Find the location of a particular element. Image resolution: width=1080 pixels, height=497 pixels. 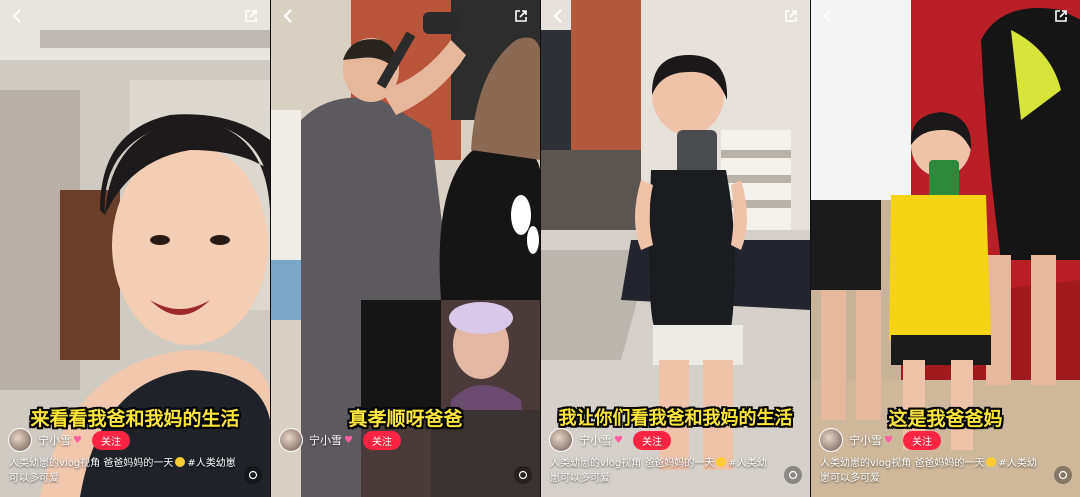

video-caption: 真孝顺呀爸爸 is located at coordinates (405, 419).